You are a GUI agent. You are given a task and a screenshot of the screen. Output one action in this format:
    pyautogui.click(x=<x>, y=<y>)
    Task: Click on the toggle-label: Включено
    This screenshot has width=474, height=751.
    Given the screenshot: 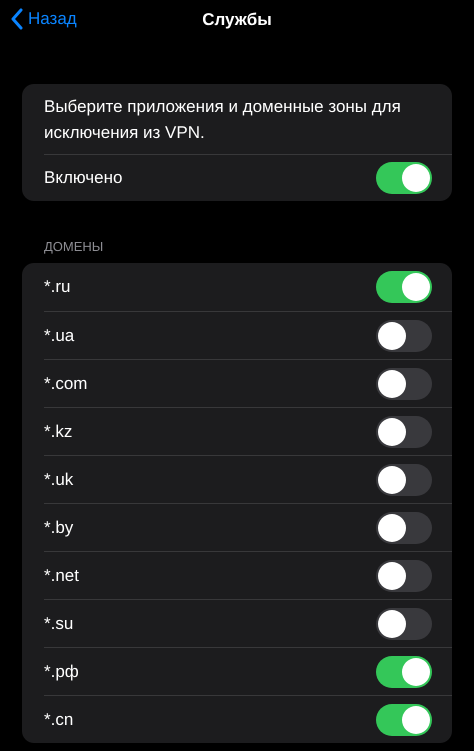 What is the action you would take?
    pyautogui.click(x=83, y=178)
    